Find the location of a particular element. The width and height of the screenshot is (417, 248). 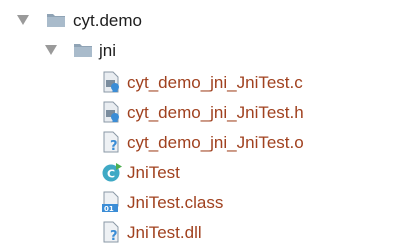

svg-text: C is located at coordinates (111, 174).